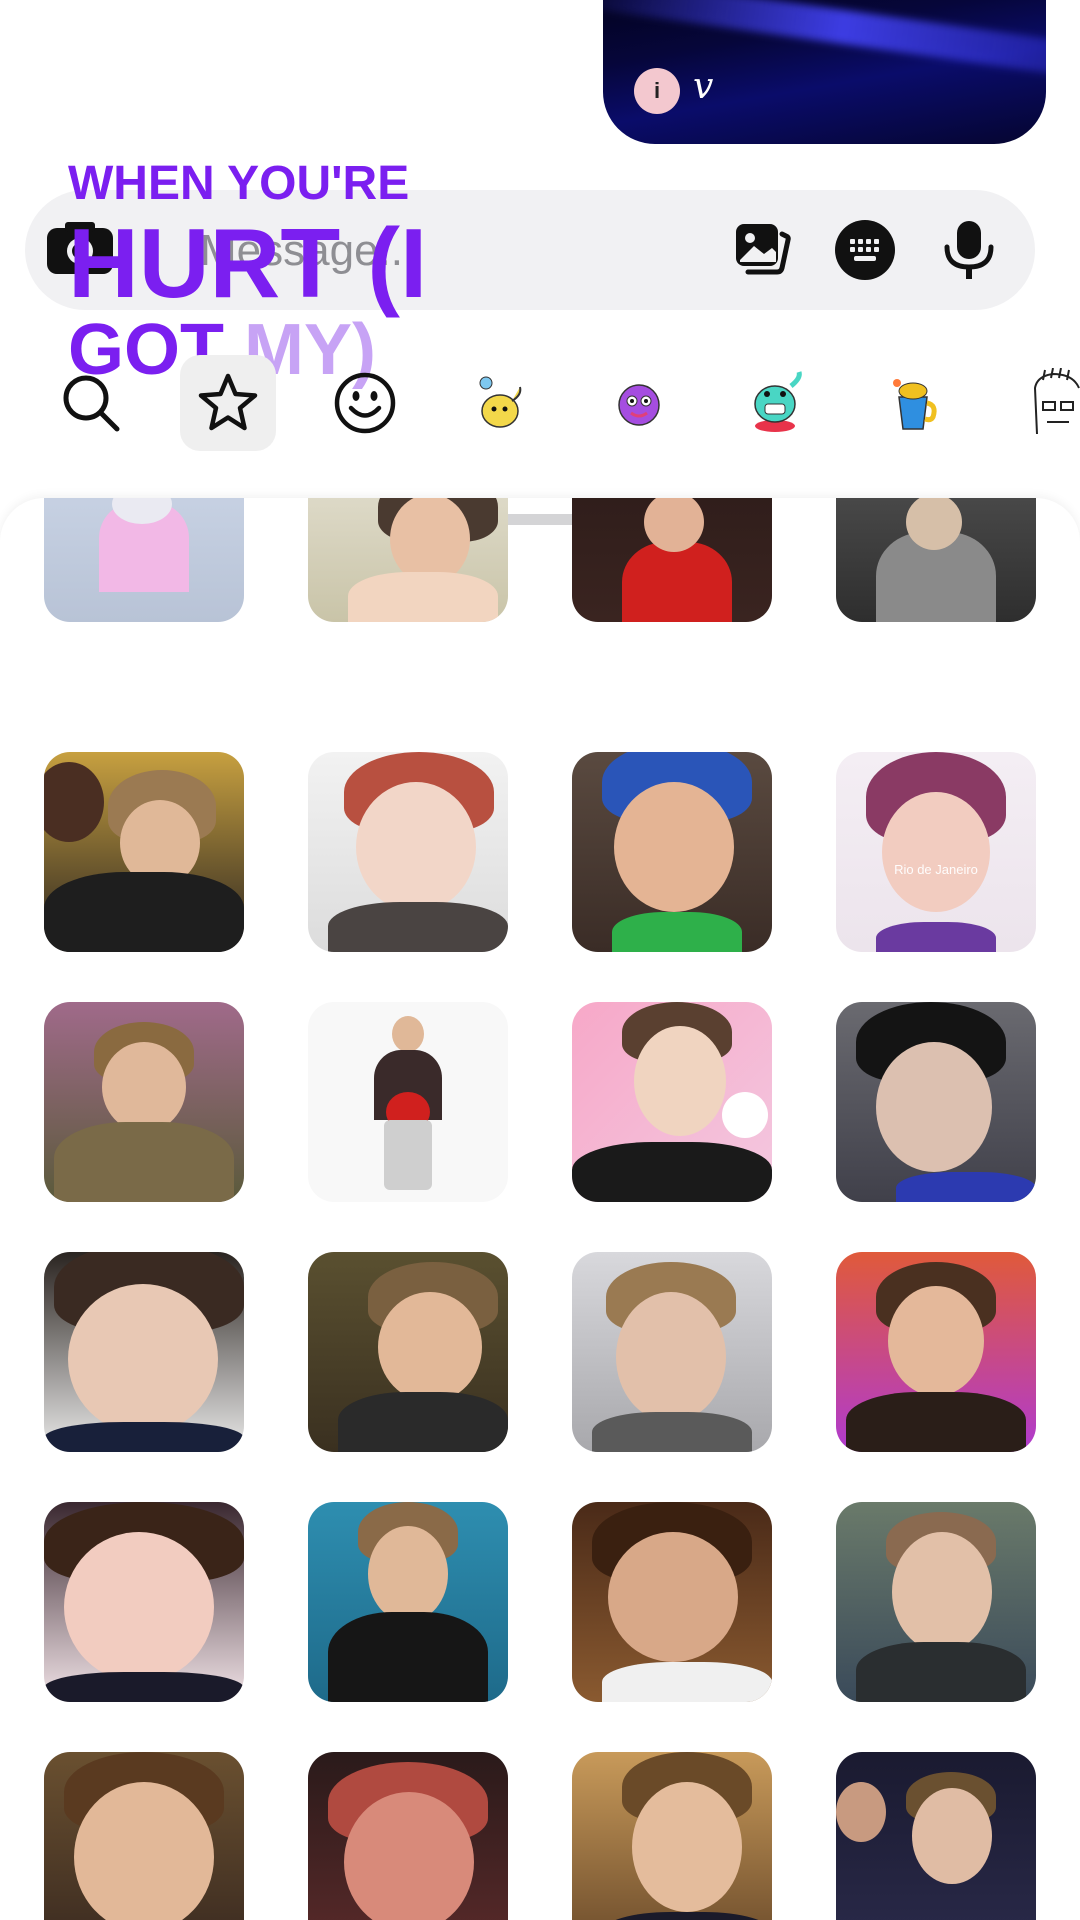  I want to click on sticker-caption: Rio de Janeiro, so click(936, 869).